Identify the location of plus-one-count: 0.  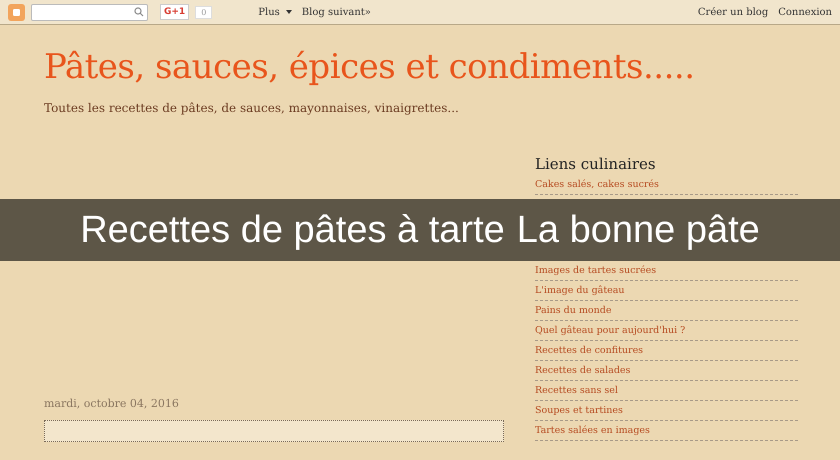
(203, 12).